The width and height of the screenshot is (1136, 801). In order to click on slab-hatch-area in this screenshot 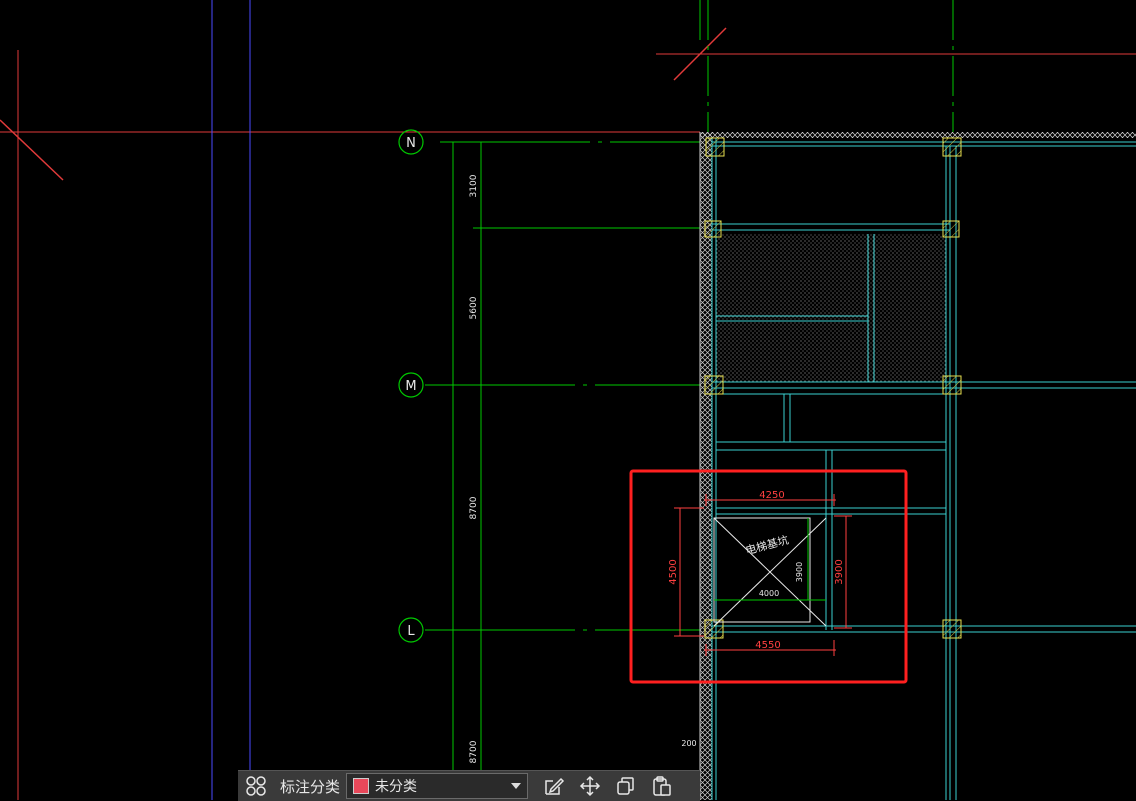, I will do `click(831, 308)`.